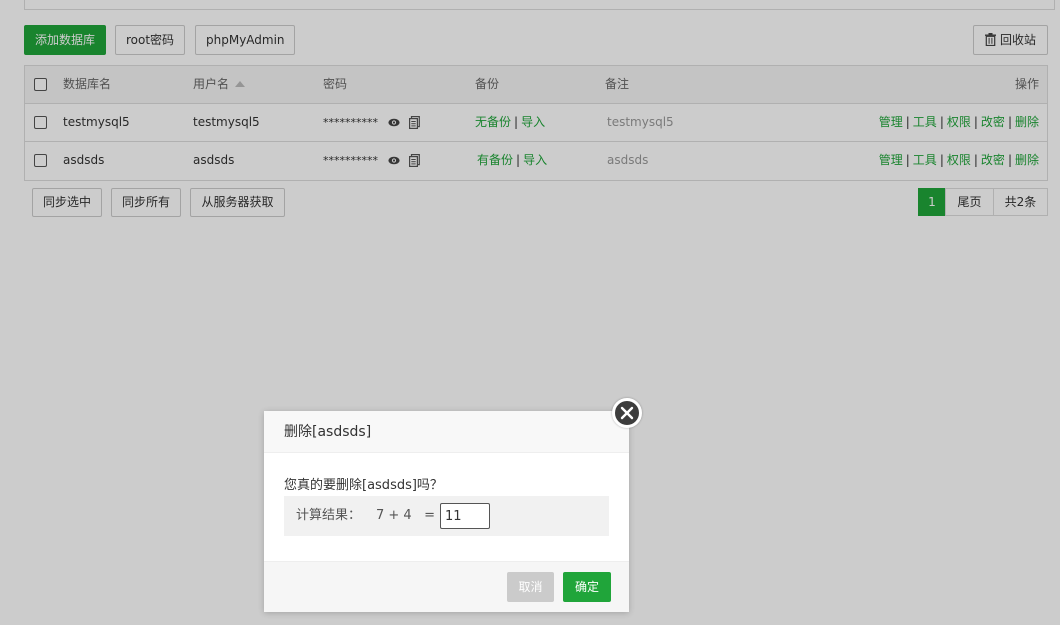 The image size is (1060, 625). Describe the element at coordinates (446, 432) in the screenshot. I see `dialog-title: 删除[asdsds]` at that location.